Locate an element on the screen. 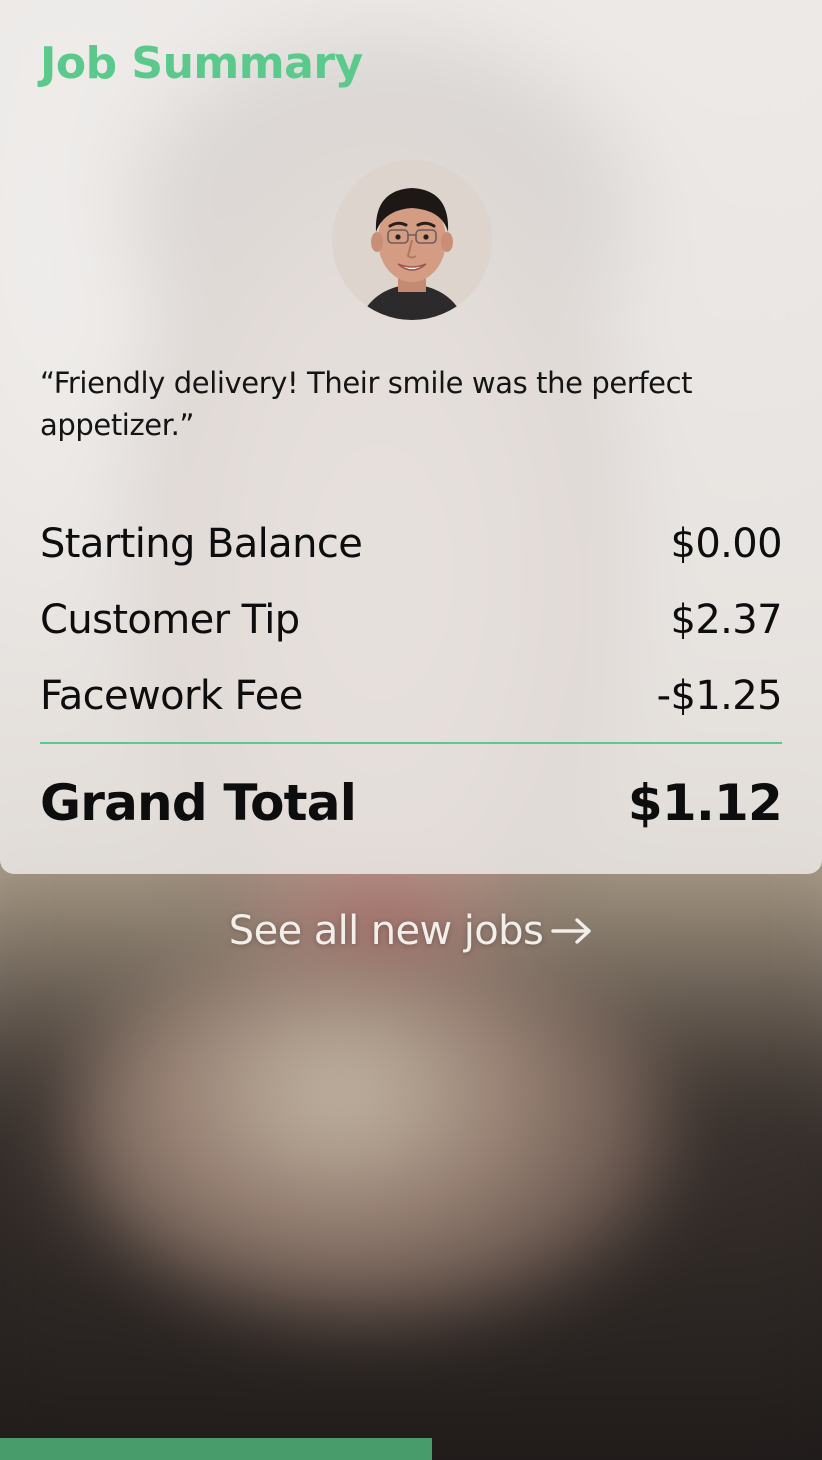  customer-tip-label: Customer Tip is located at coordinates (170, 620).